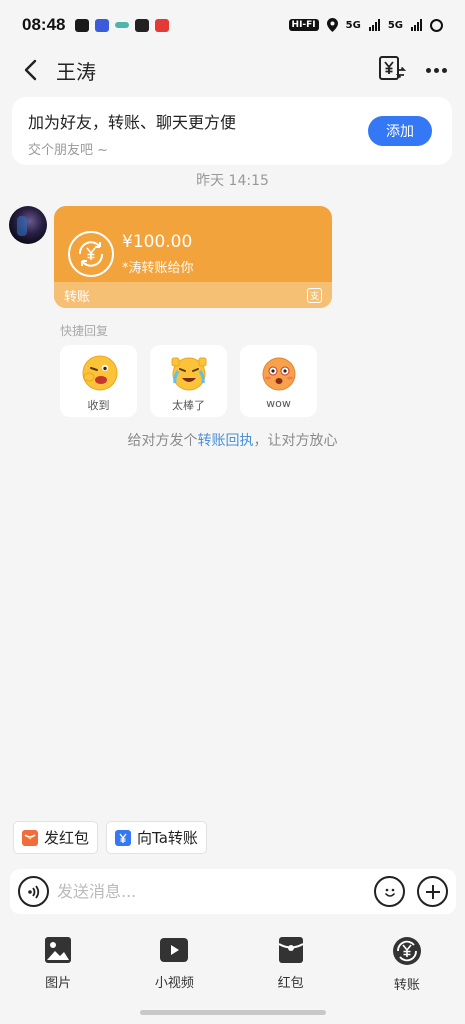 The image size is (465, 1024). I want to click on hifi-badge: HI-FI, so click(303, 25).